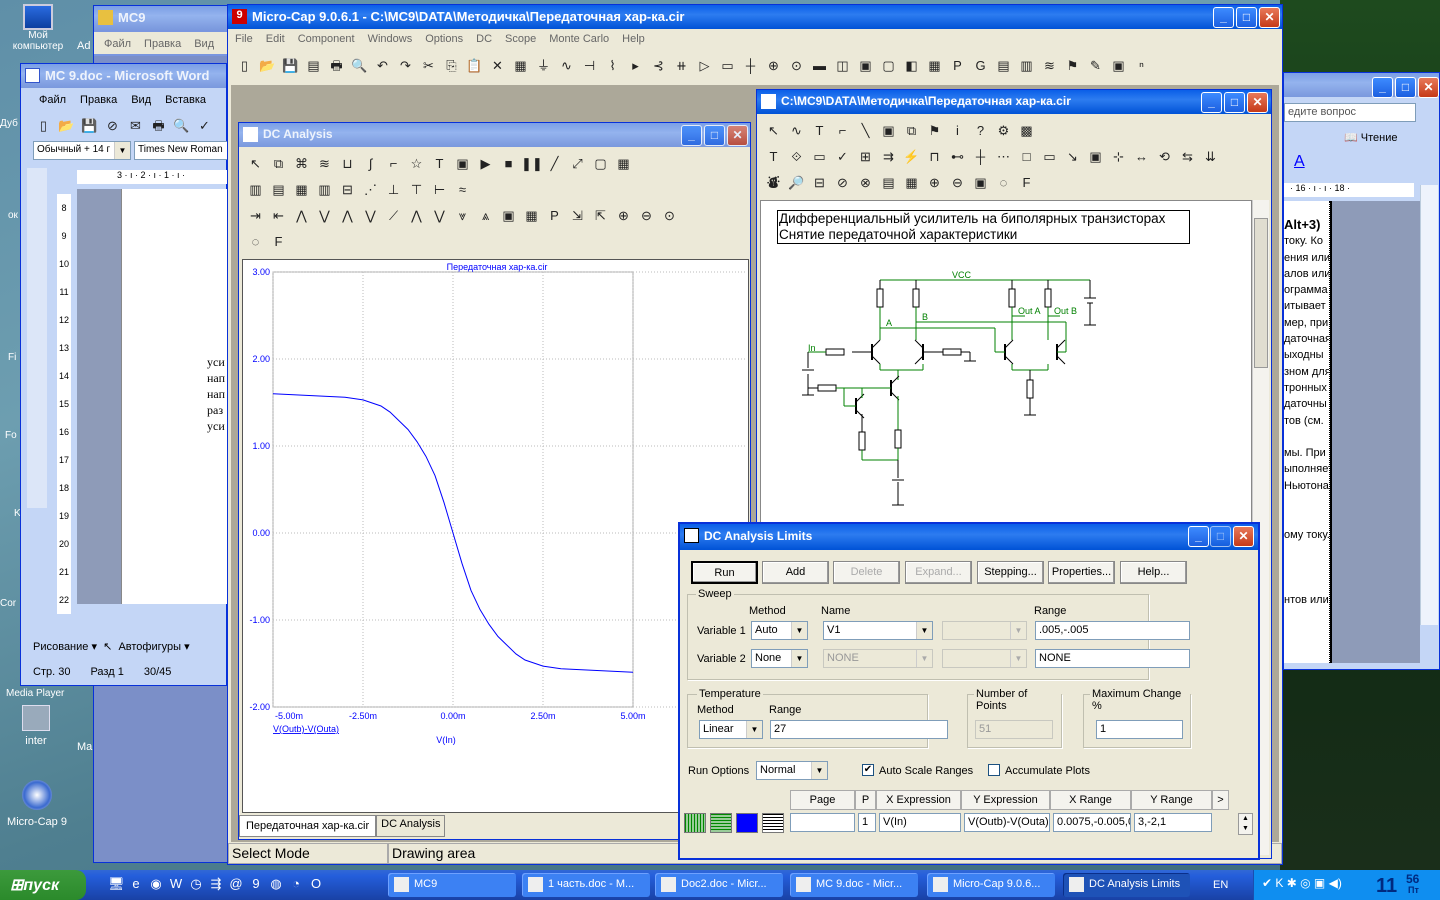 This screenshot has width=1440, height=900. I want to click on window-icon: ▢, so click(600, 163).